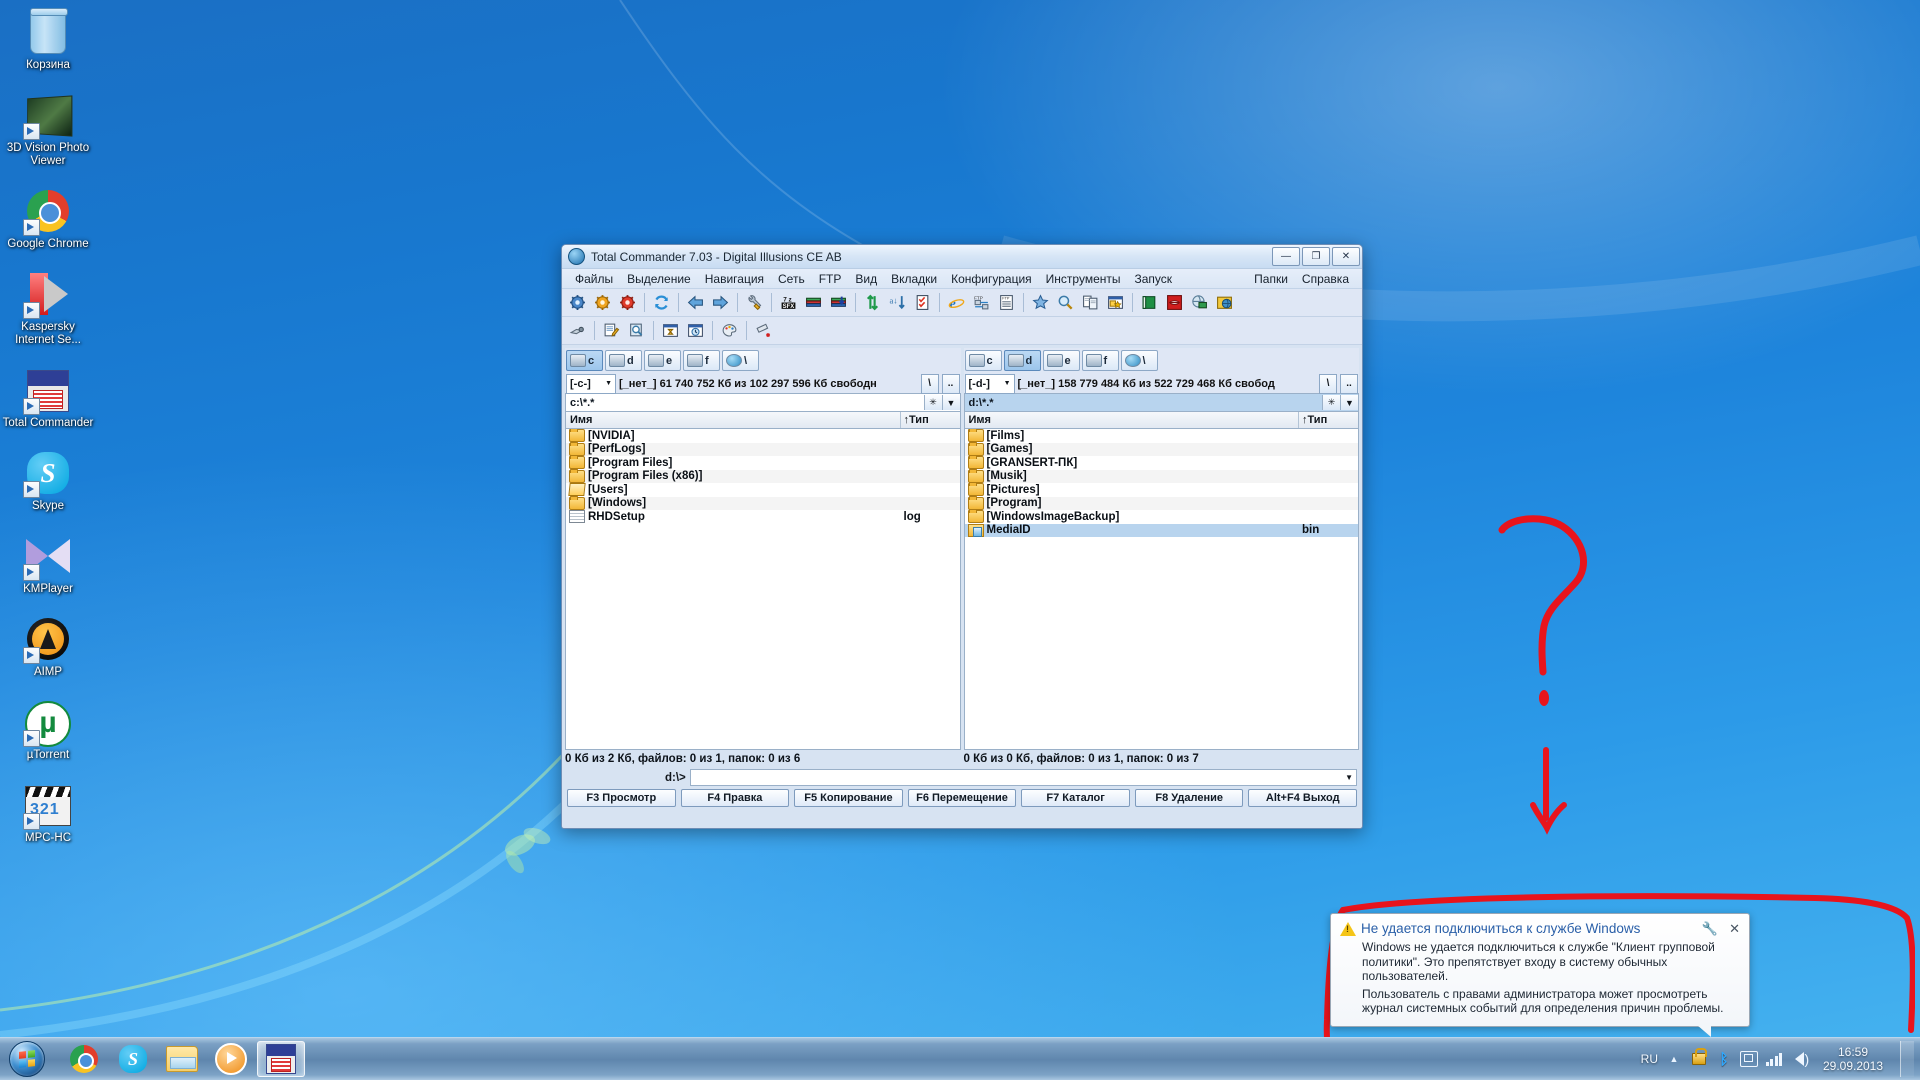  What do you see at coordinates (1161, 502) in the screenshot?
I see `table-row: [Program]` at bounding box center [1161, 502].